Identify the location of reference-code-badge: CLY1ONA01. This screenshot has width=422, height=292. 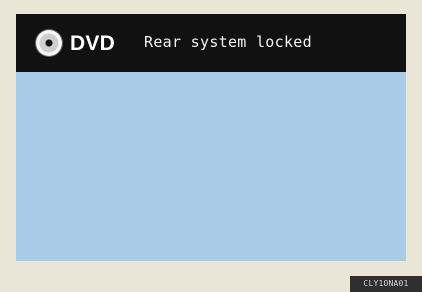
(386, 284).